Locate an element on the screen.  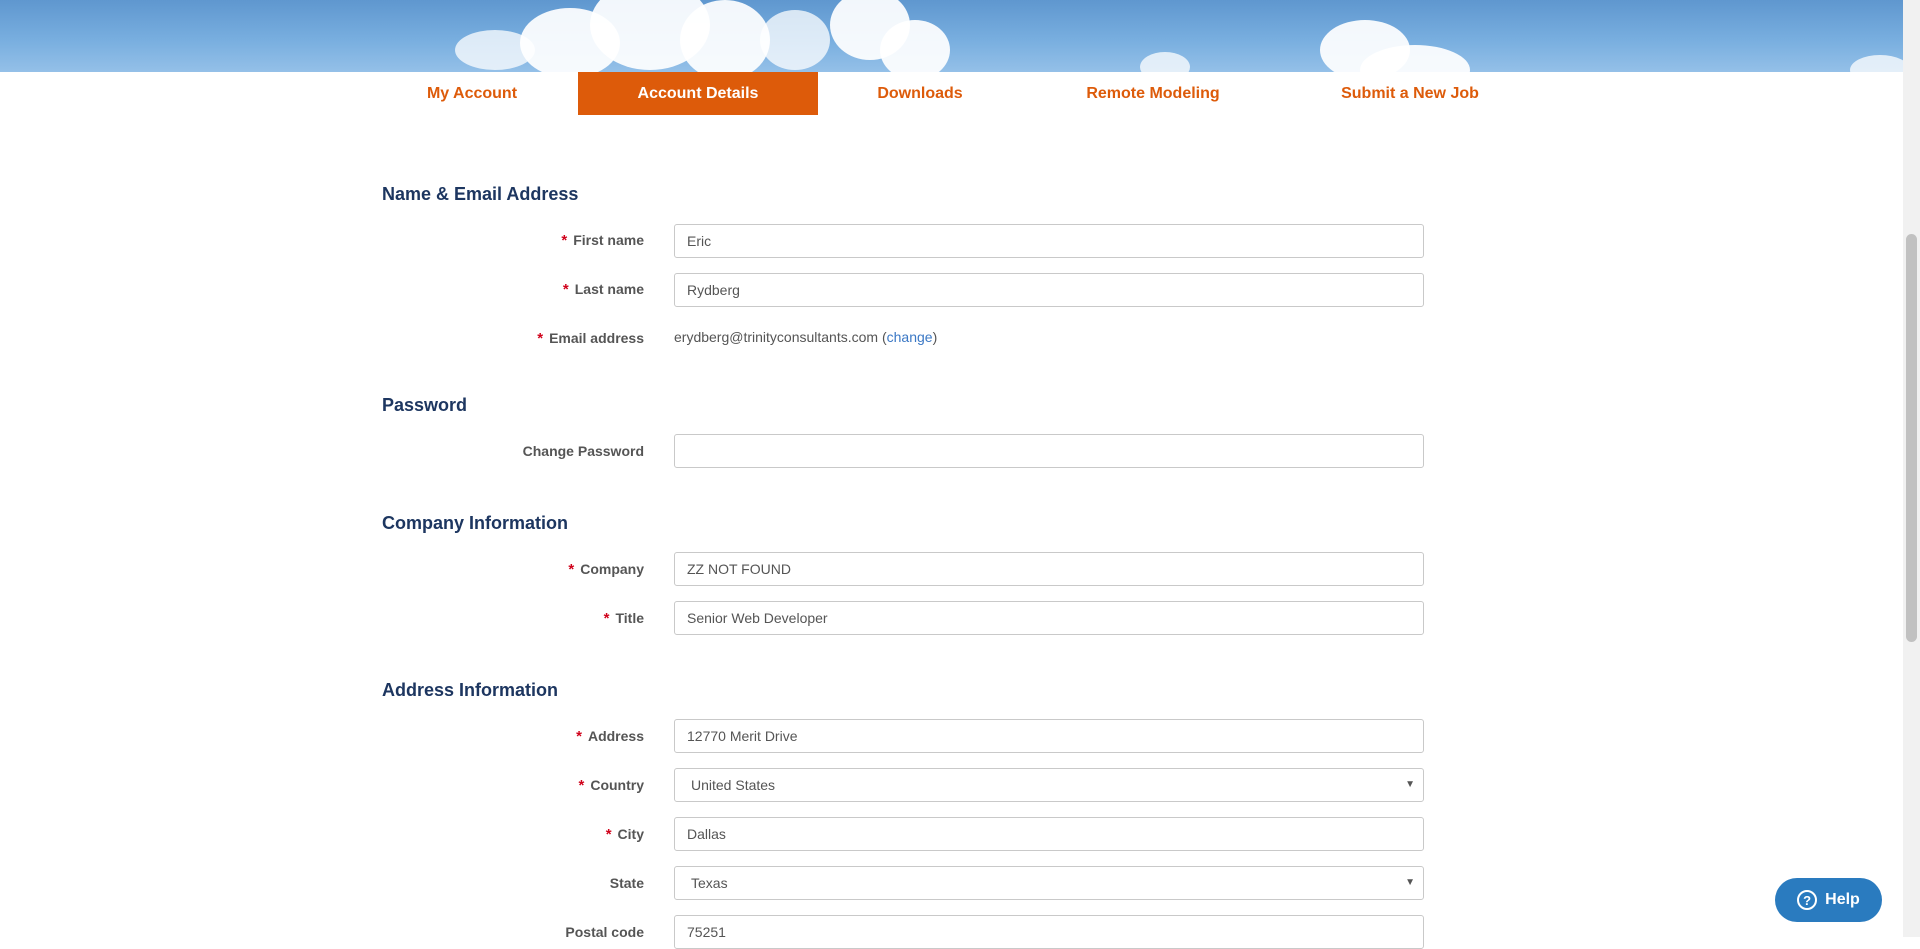
title-input is located at coordinates (1049, 618).